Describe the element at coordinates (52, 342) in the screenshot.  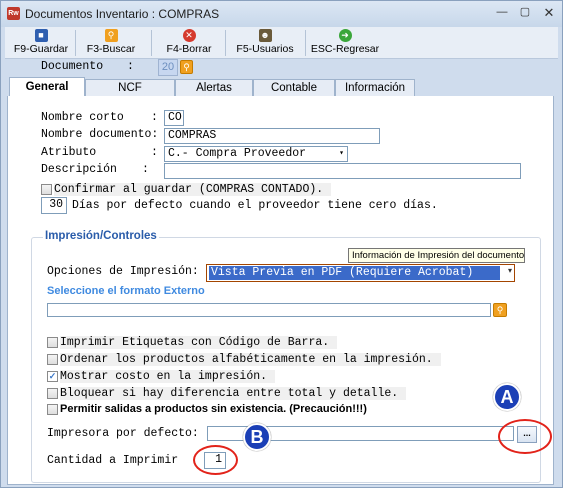
I see `barcode-labels-checkbox` at that location.